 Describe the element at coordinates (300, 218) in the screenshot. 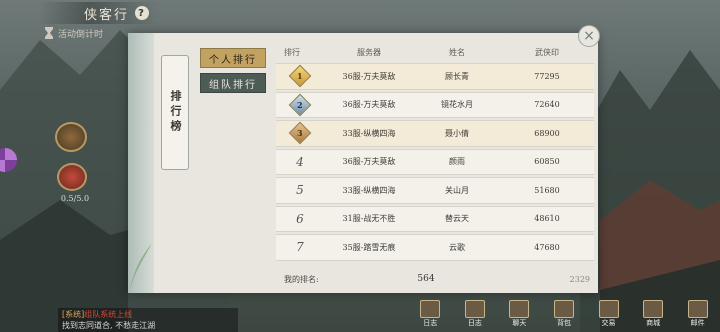

I see `row-rank: 6` at that location.